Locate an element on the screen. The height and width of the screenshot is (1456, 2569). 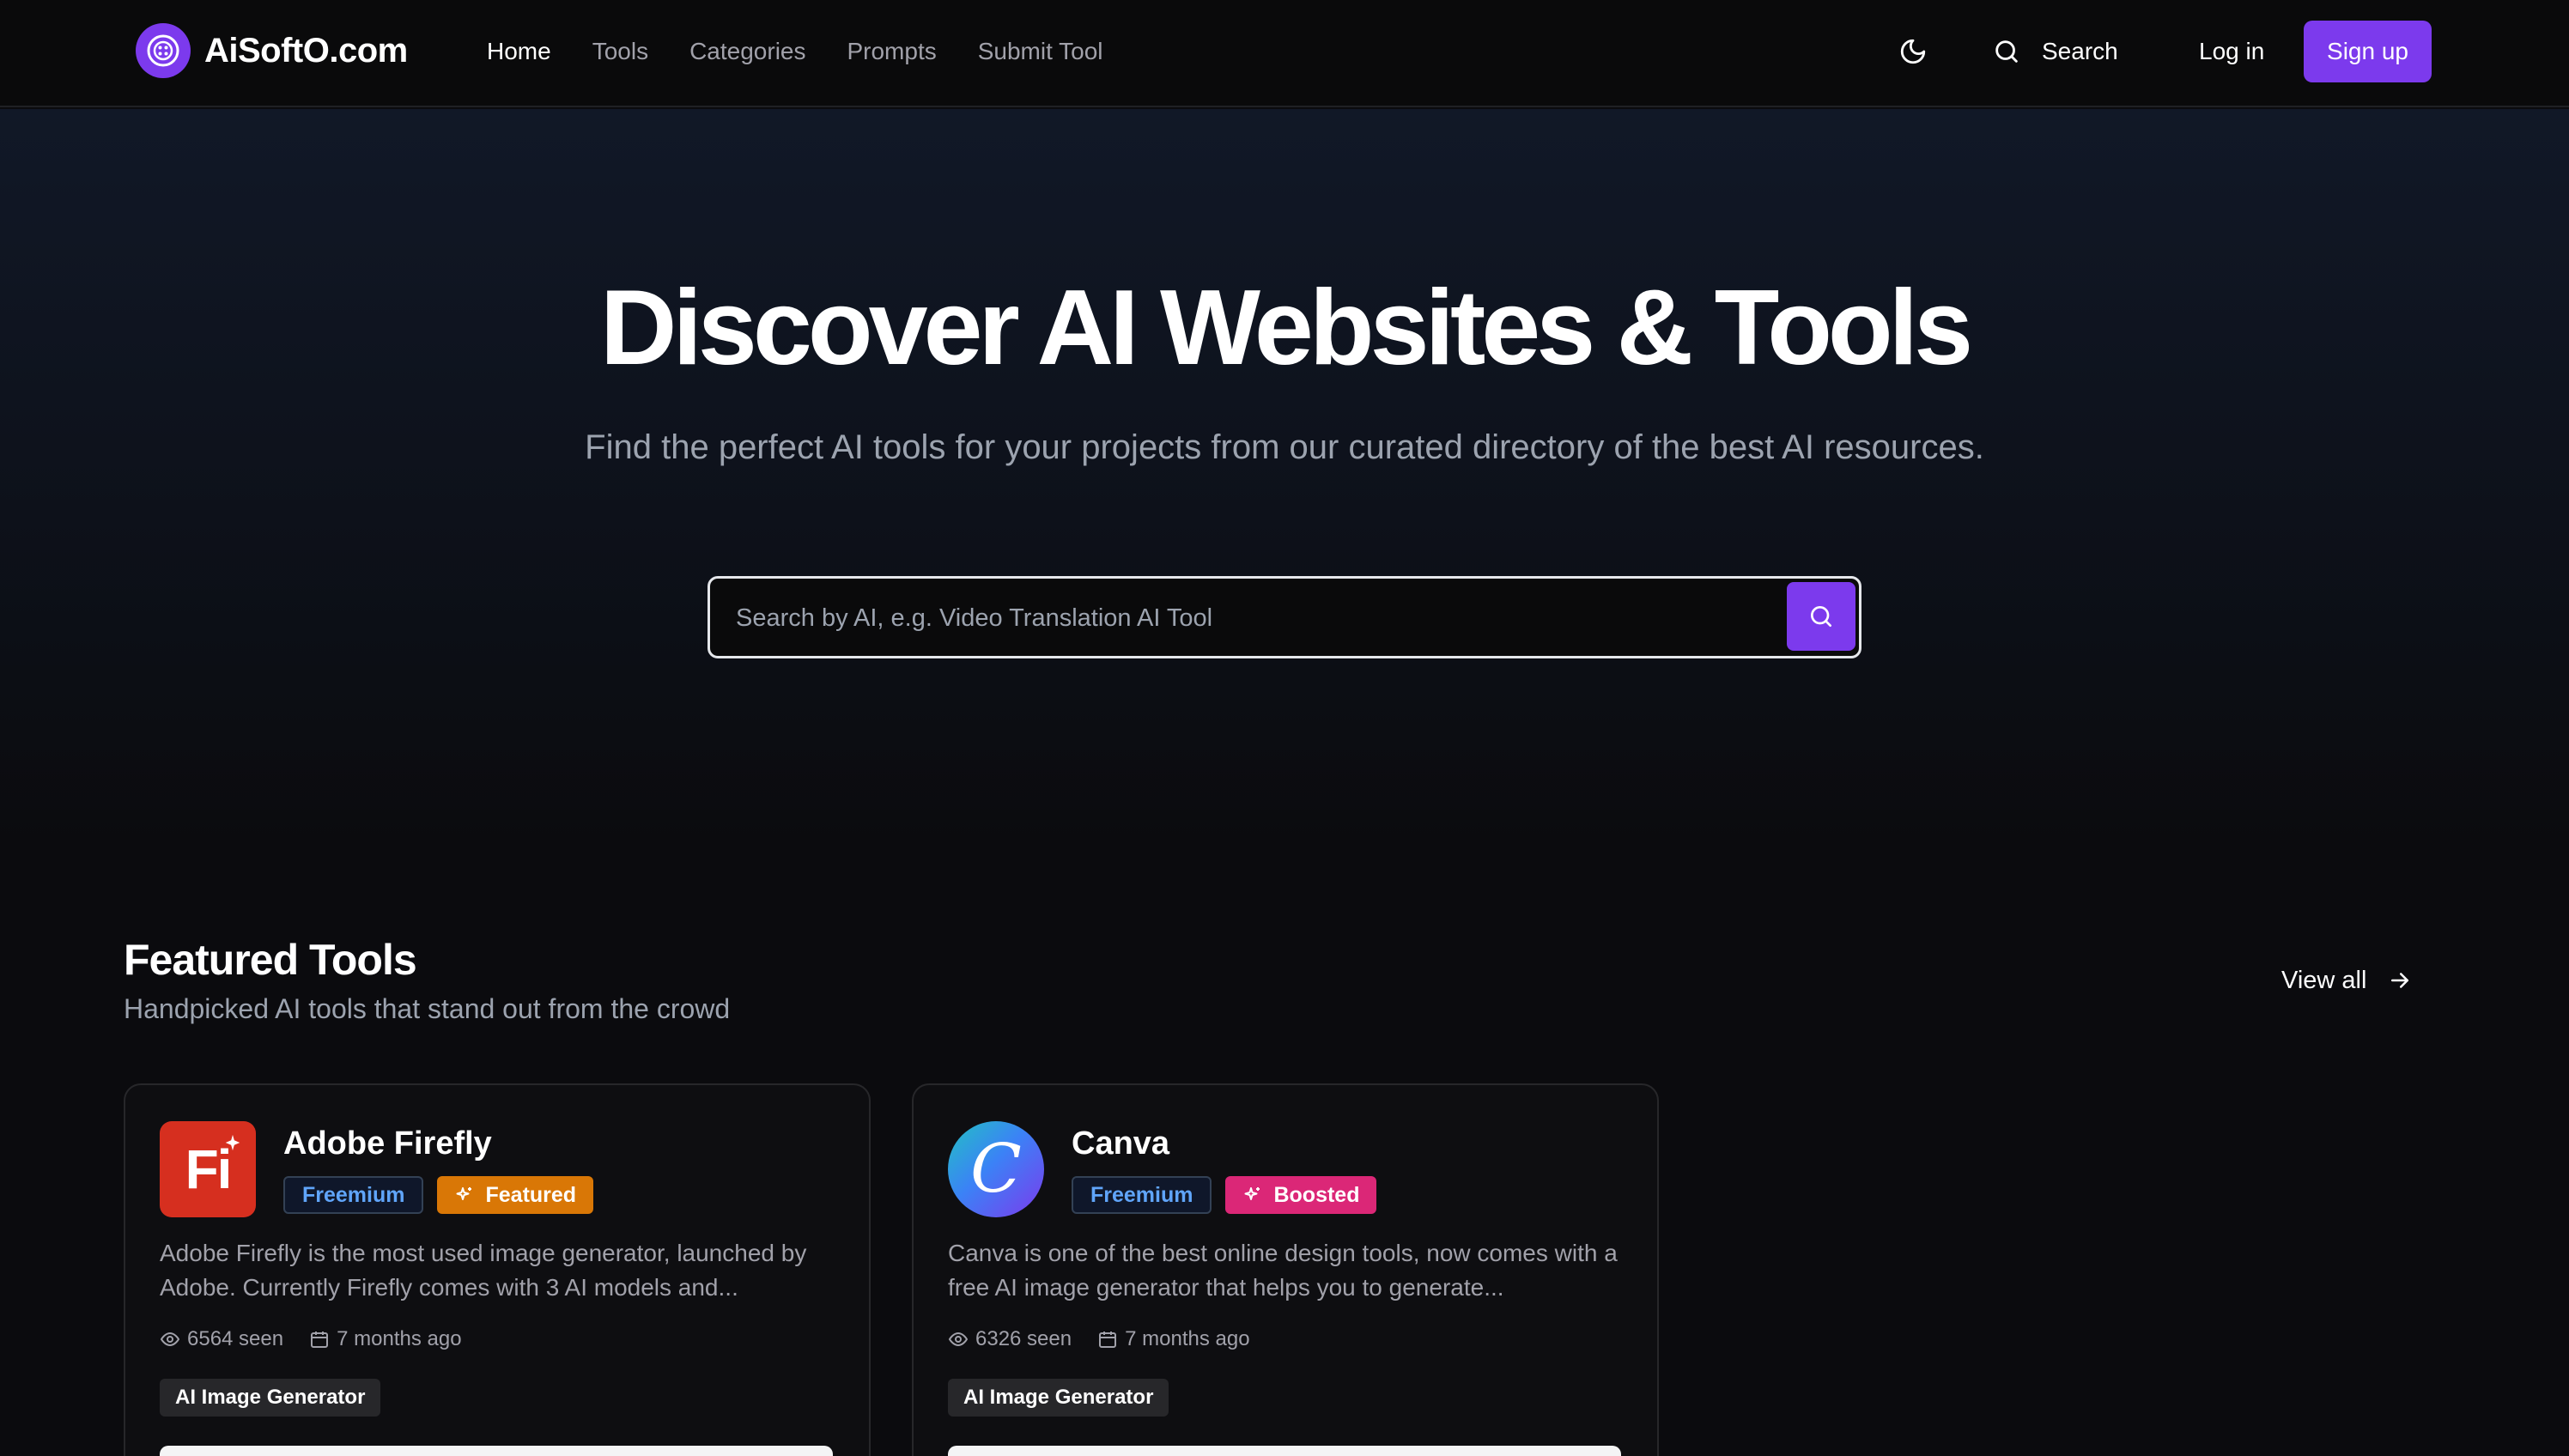
view-all-link: View all is located at coordinates (2347, 981).